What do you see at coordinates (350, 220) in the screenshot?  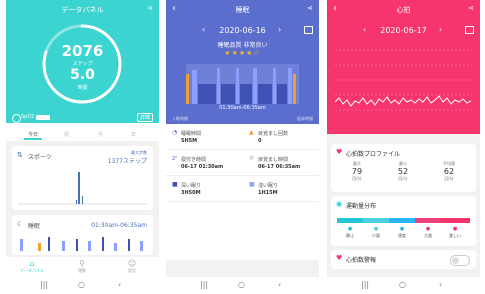 I see `zone-bar-rest` at bounding box center [350, 220].